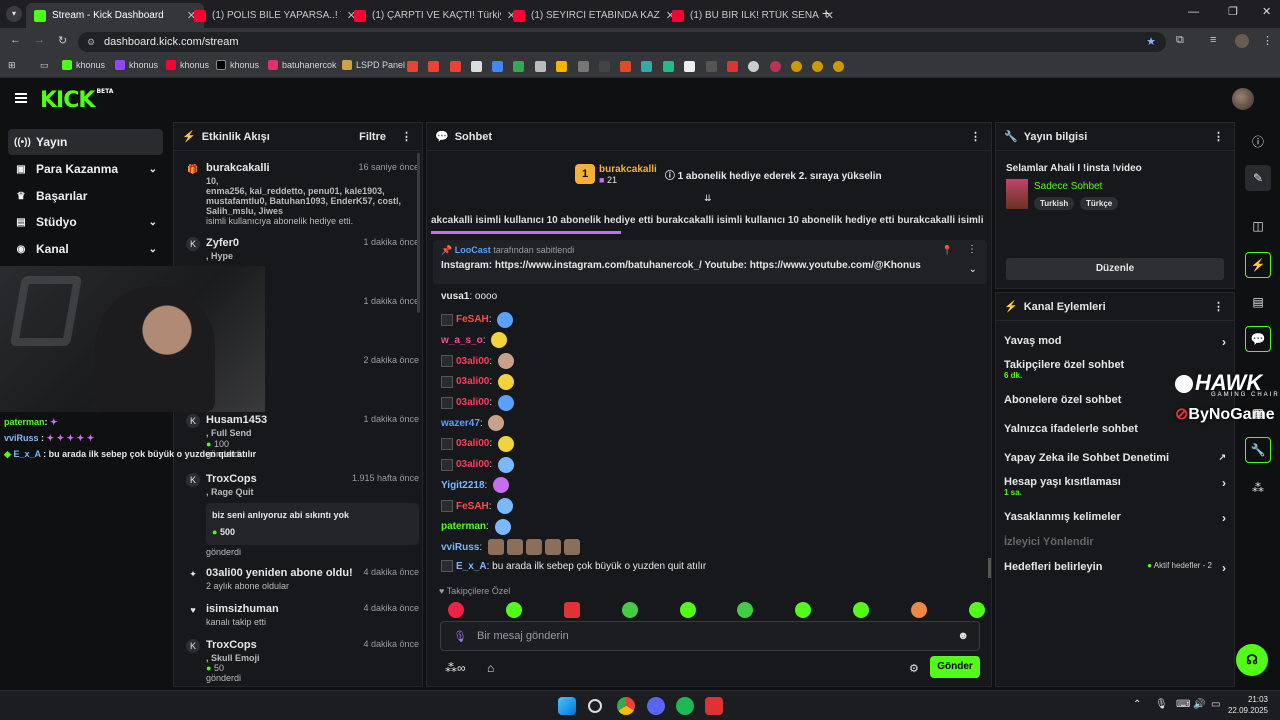 Image resolution: width=1280 pixels, height=720 pixels. I want to click on tab-youtube-4: (1) BU BİR İLK! RTÜK SENARYO✕, so click(753, 15).